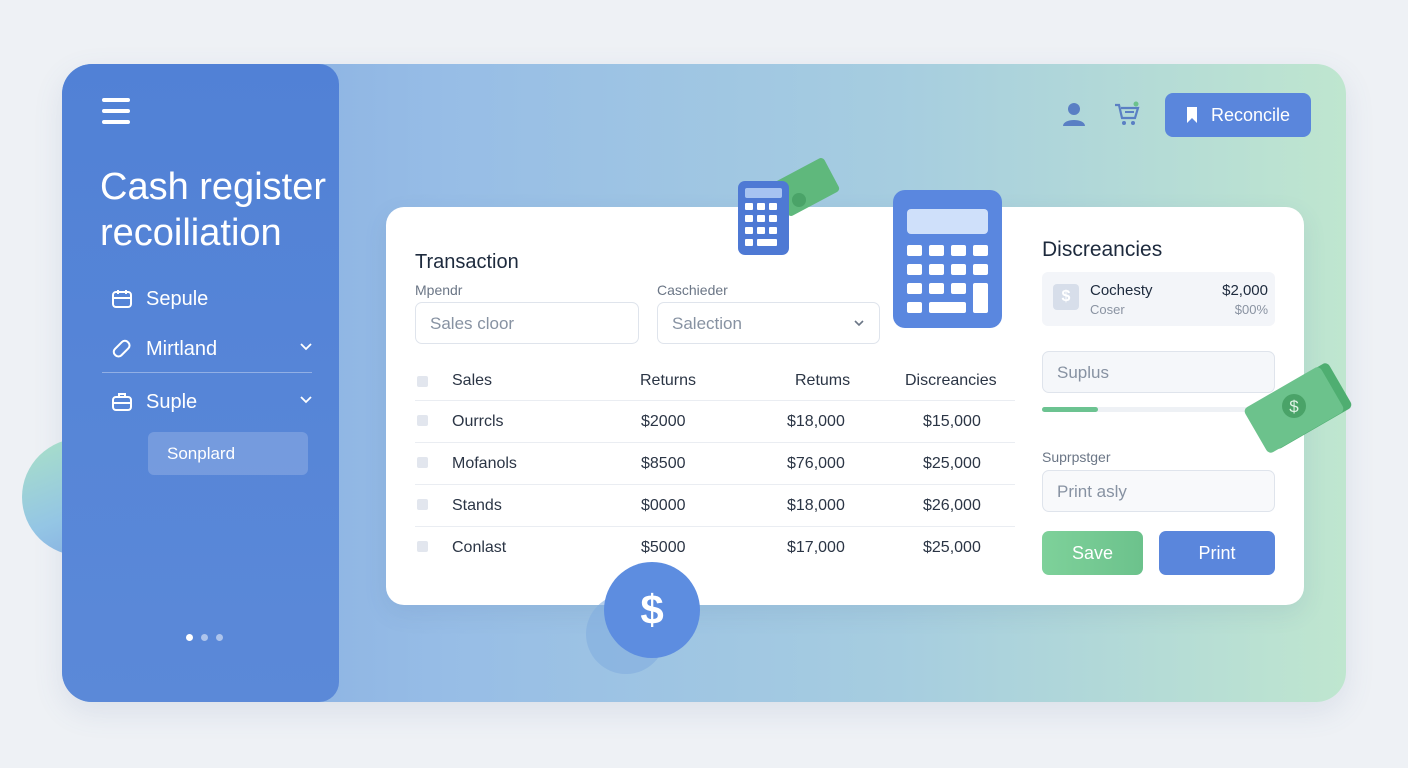 The width and height of the screenshot is (1408, 768). I want to click on dollar-coin-icon: $, so click(643, 618).